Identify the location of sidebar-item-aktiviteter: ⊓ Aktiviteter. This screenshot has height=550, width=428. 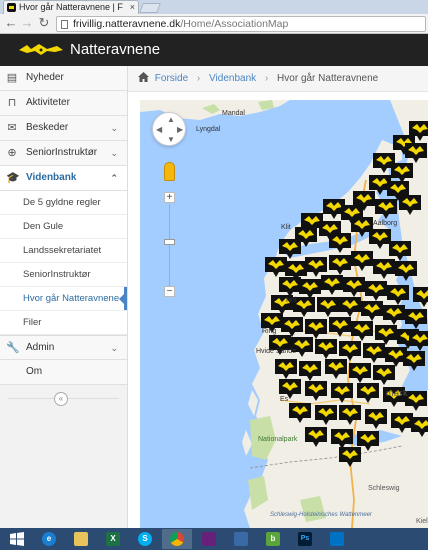
(63, 103).